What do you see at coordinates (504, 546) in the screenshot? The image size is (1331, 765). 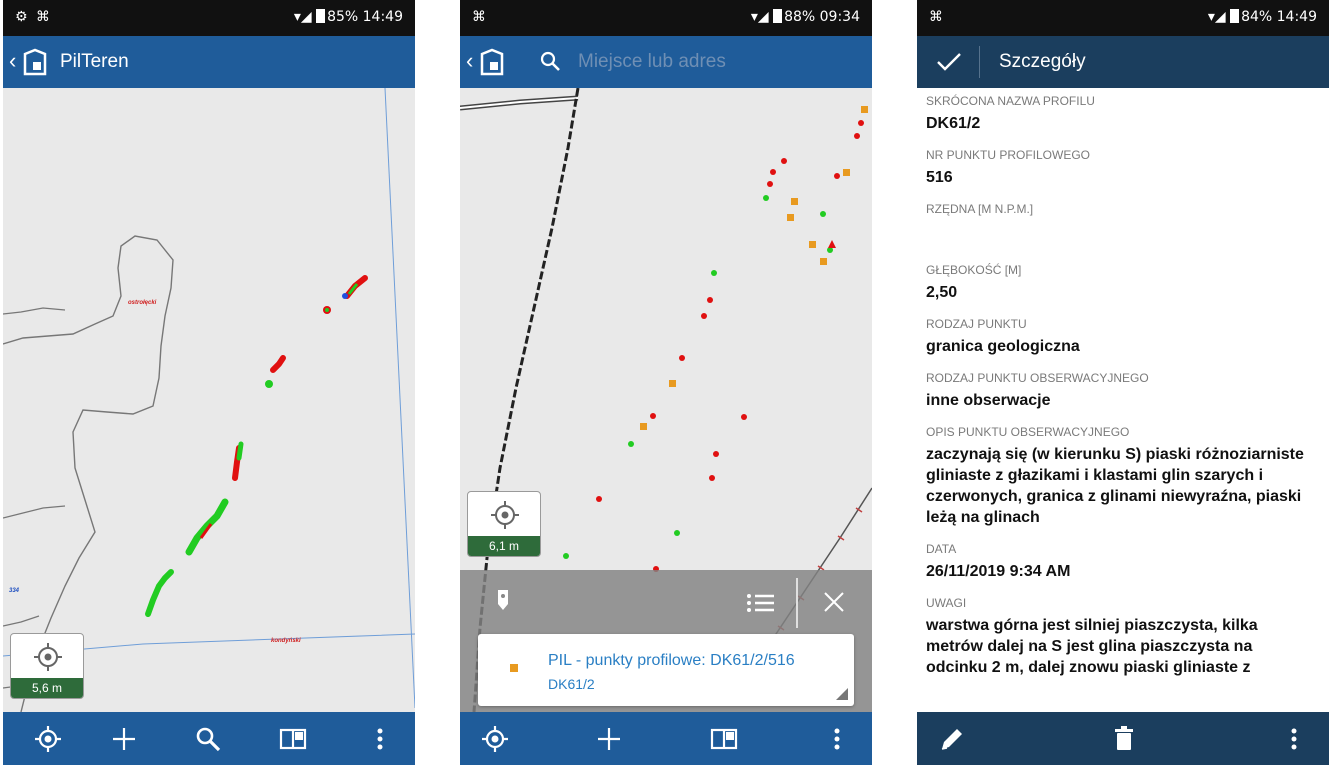 I see `accuracy-distance: 6,1 m` at bounding box center [504, 546].